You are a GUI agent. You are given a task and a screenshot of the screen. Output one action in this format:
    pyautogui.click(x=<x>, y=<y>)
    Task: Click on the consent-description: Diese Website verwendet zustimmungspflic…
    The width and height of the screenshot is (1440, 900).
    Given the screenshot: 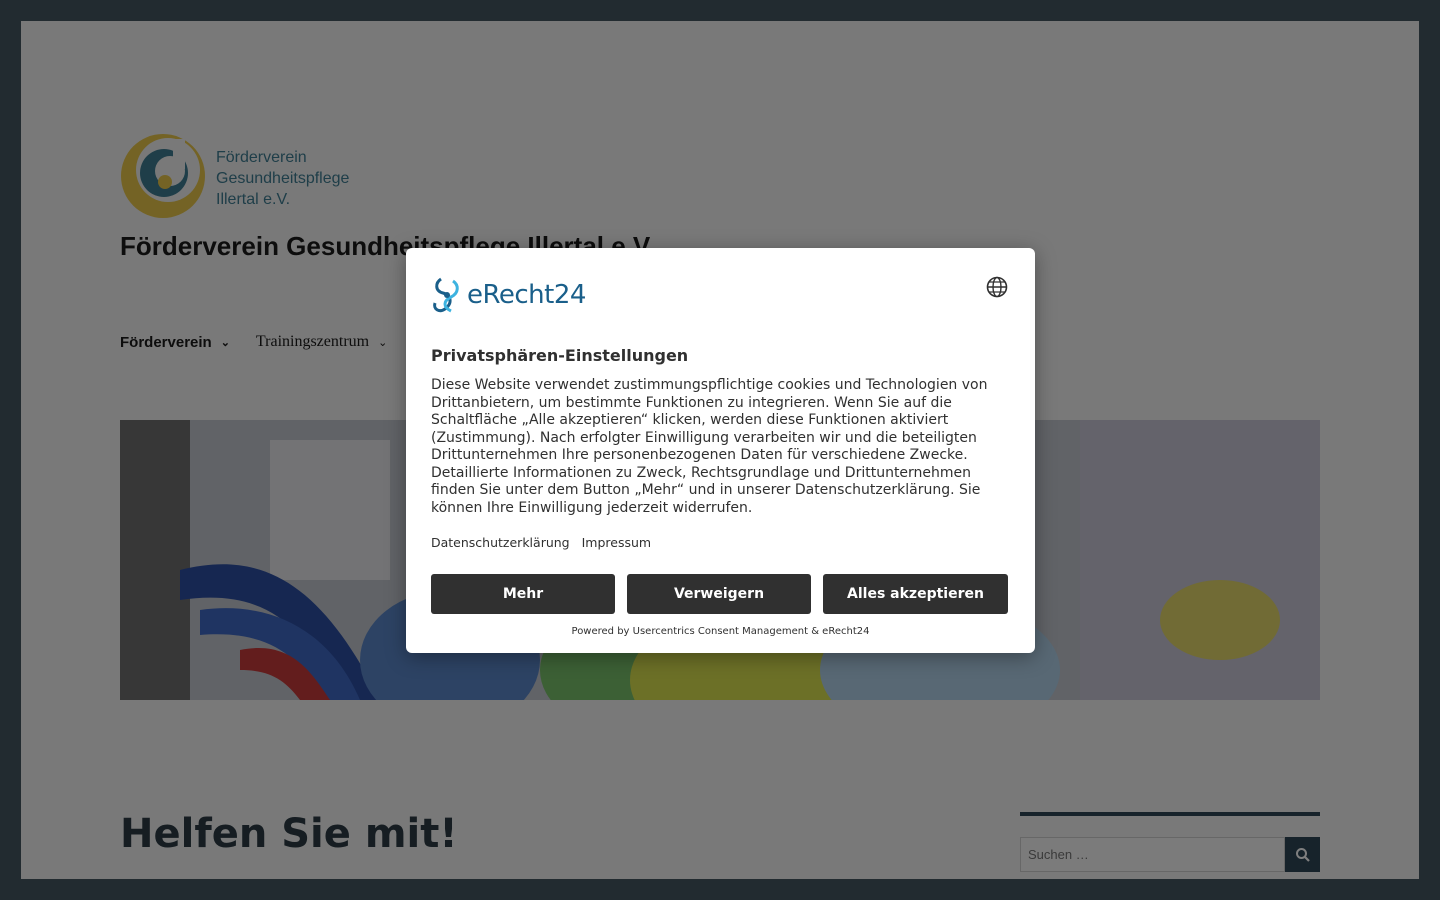 What is the action you would take?
    pyautogui.click(x=709, y=446)
    